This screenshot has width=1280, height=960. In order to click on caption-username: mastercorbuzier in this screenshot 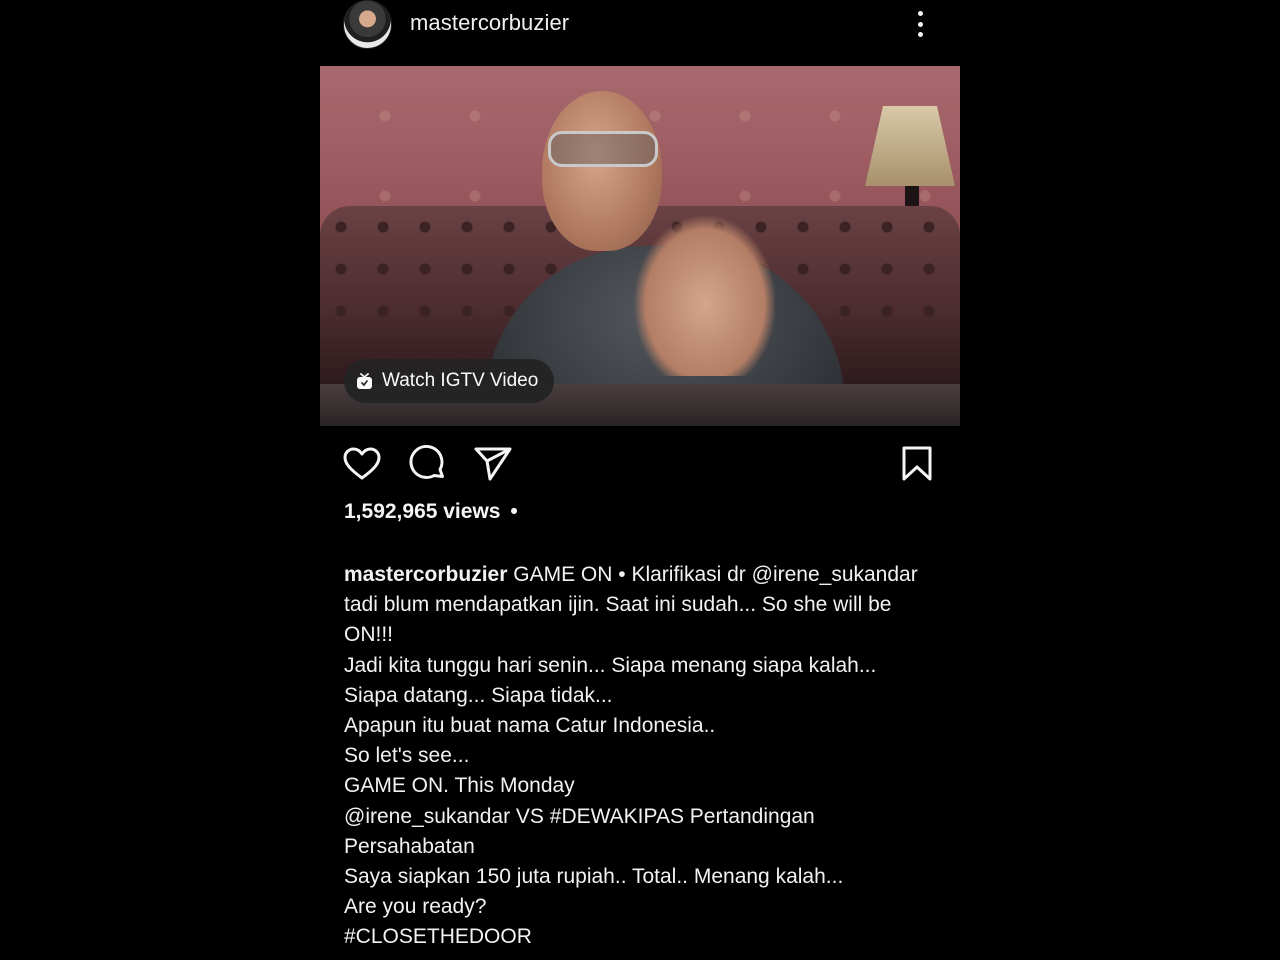, I will do `click(425, 574)`.